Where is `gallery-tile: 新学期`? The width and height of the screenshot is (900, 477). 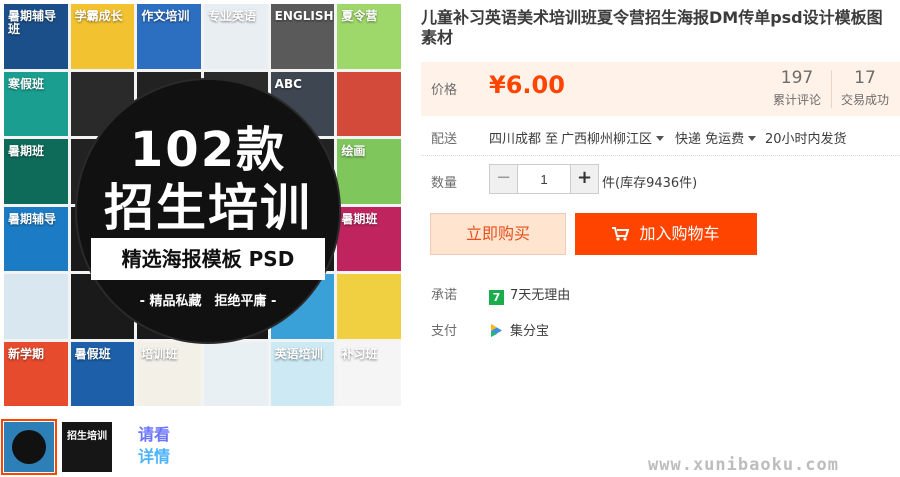 gallery-tile: 新学期 is located at coordinates (36, 373).